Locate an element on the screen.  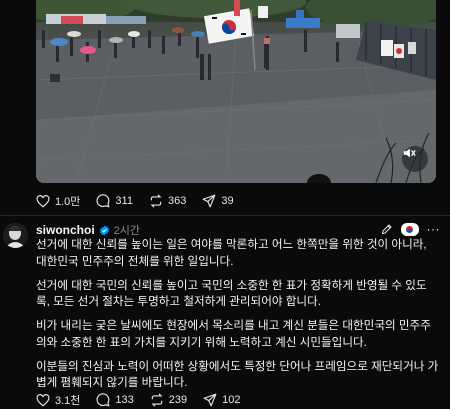
avatar is located at coordinates (15, 235).